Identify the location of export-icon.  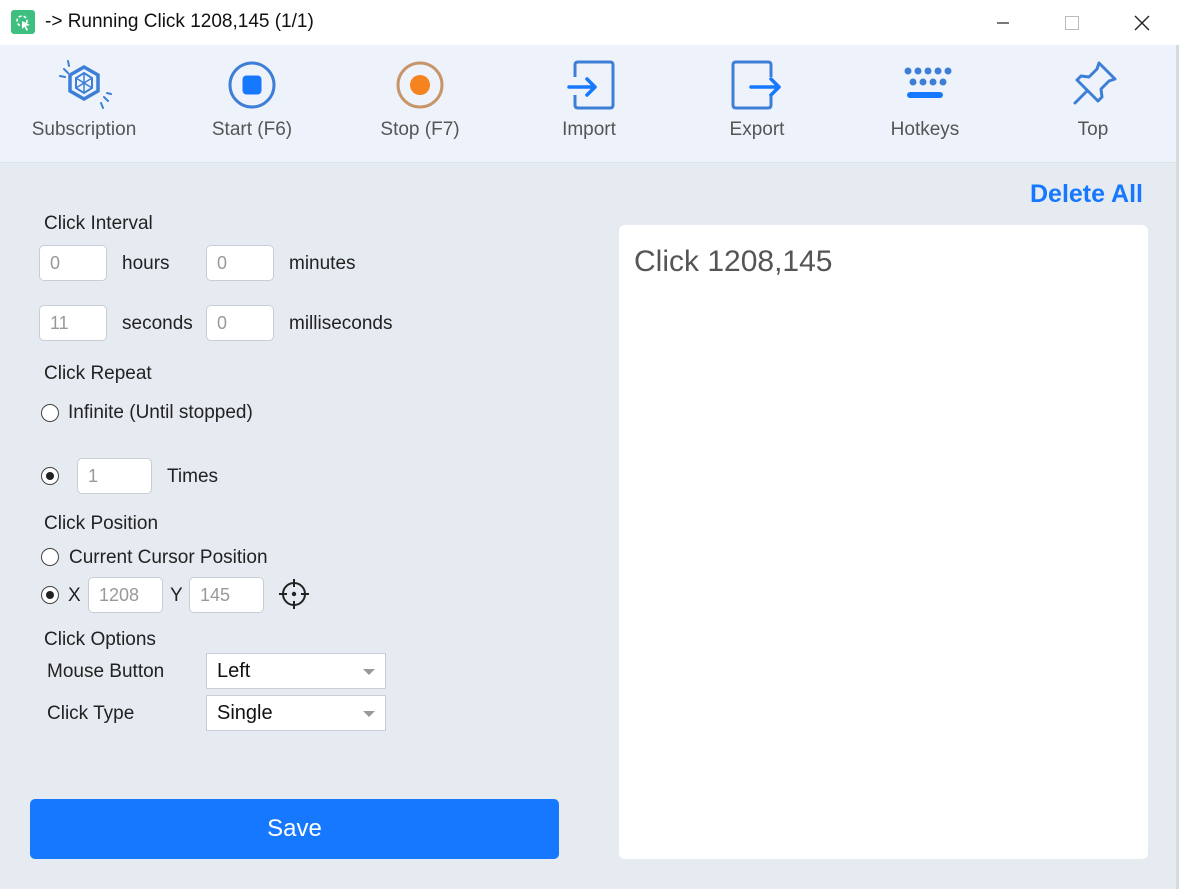
(757, 85).